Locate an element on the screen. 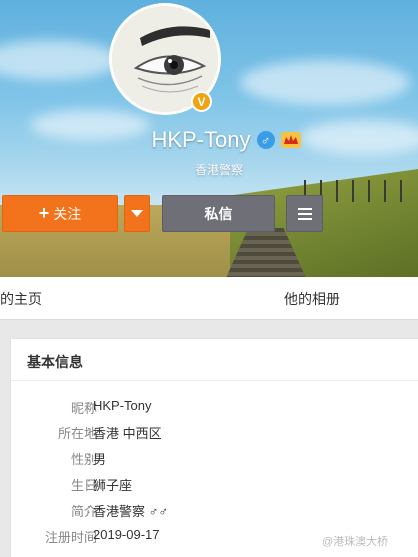  info-value: 香港 中西区 is located at coordinates (127, 433).